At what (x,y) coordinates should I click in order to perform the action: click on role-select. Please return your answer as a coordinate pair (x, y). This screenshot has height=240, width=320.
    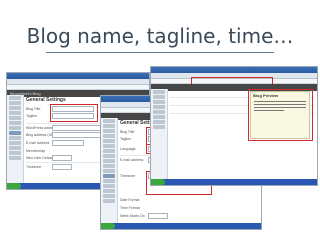
    Looking at the image, I should click on (62, 158).